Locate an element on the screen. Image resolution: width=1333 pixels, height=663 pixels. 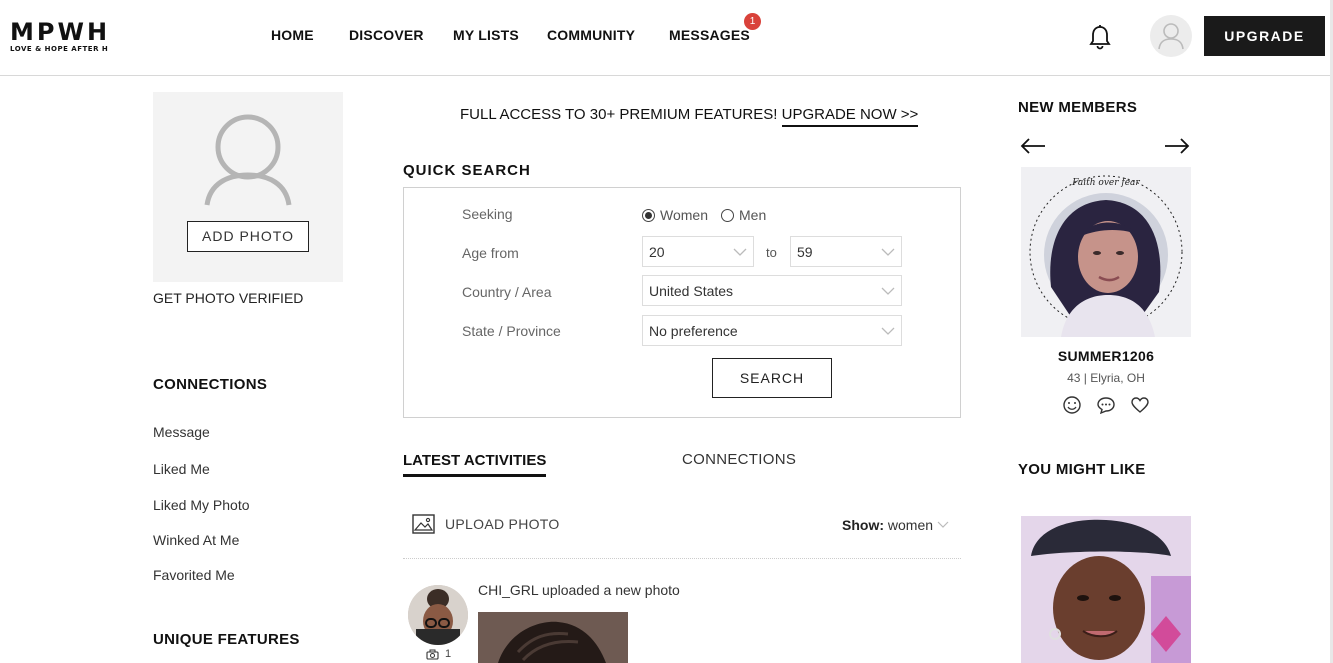
age-from-label: Age from is located at coordinates (490, 253).